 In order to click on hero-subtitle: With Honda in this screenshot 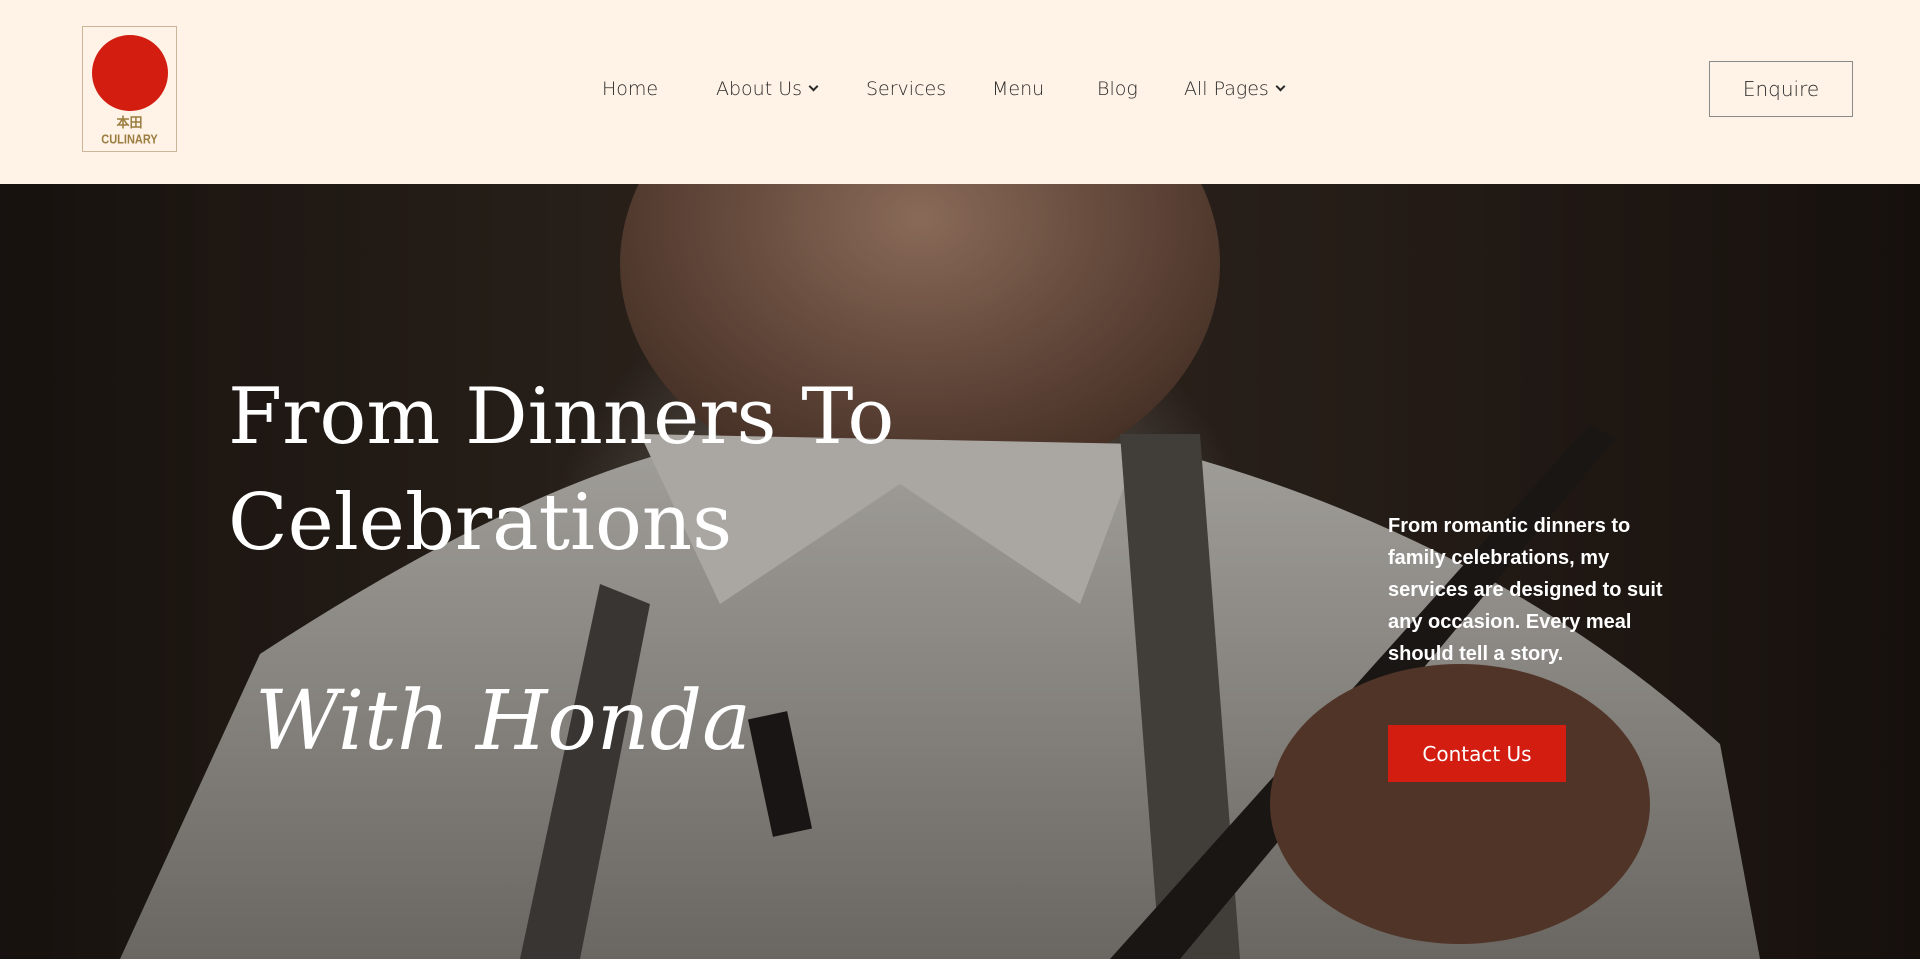, I will do `click(503, 721)`.